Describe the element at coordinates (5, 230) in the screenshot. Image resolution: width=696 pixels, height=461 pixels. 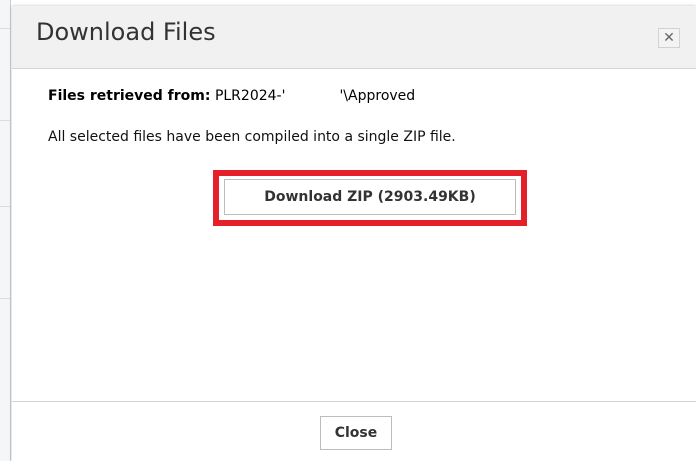
I see `background-panel` at that location.